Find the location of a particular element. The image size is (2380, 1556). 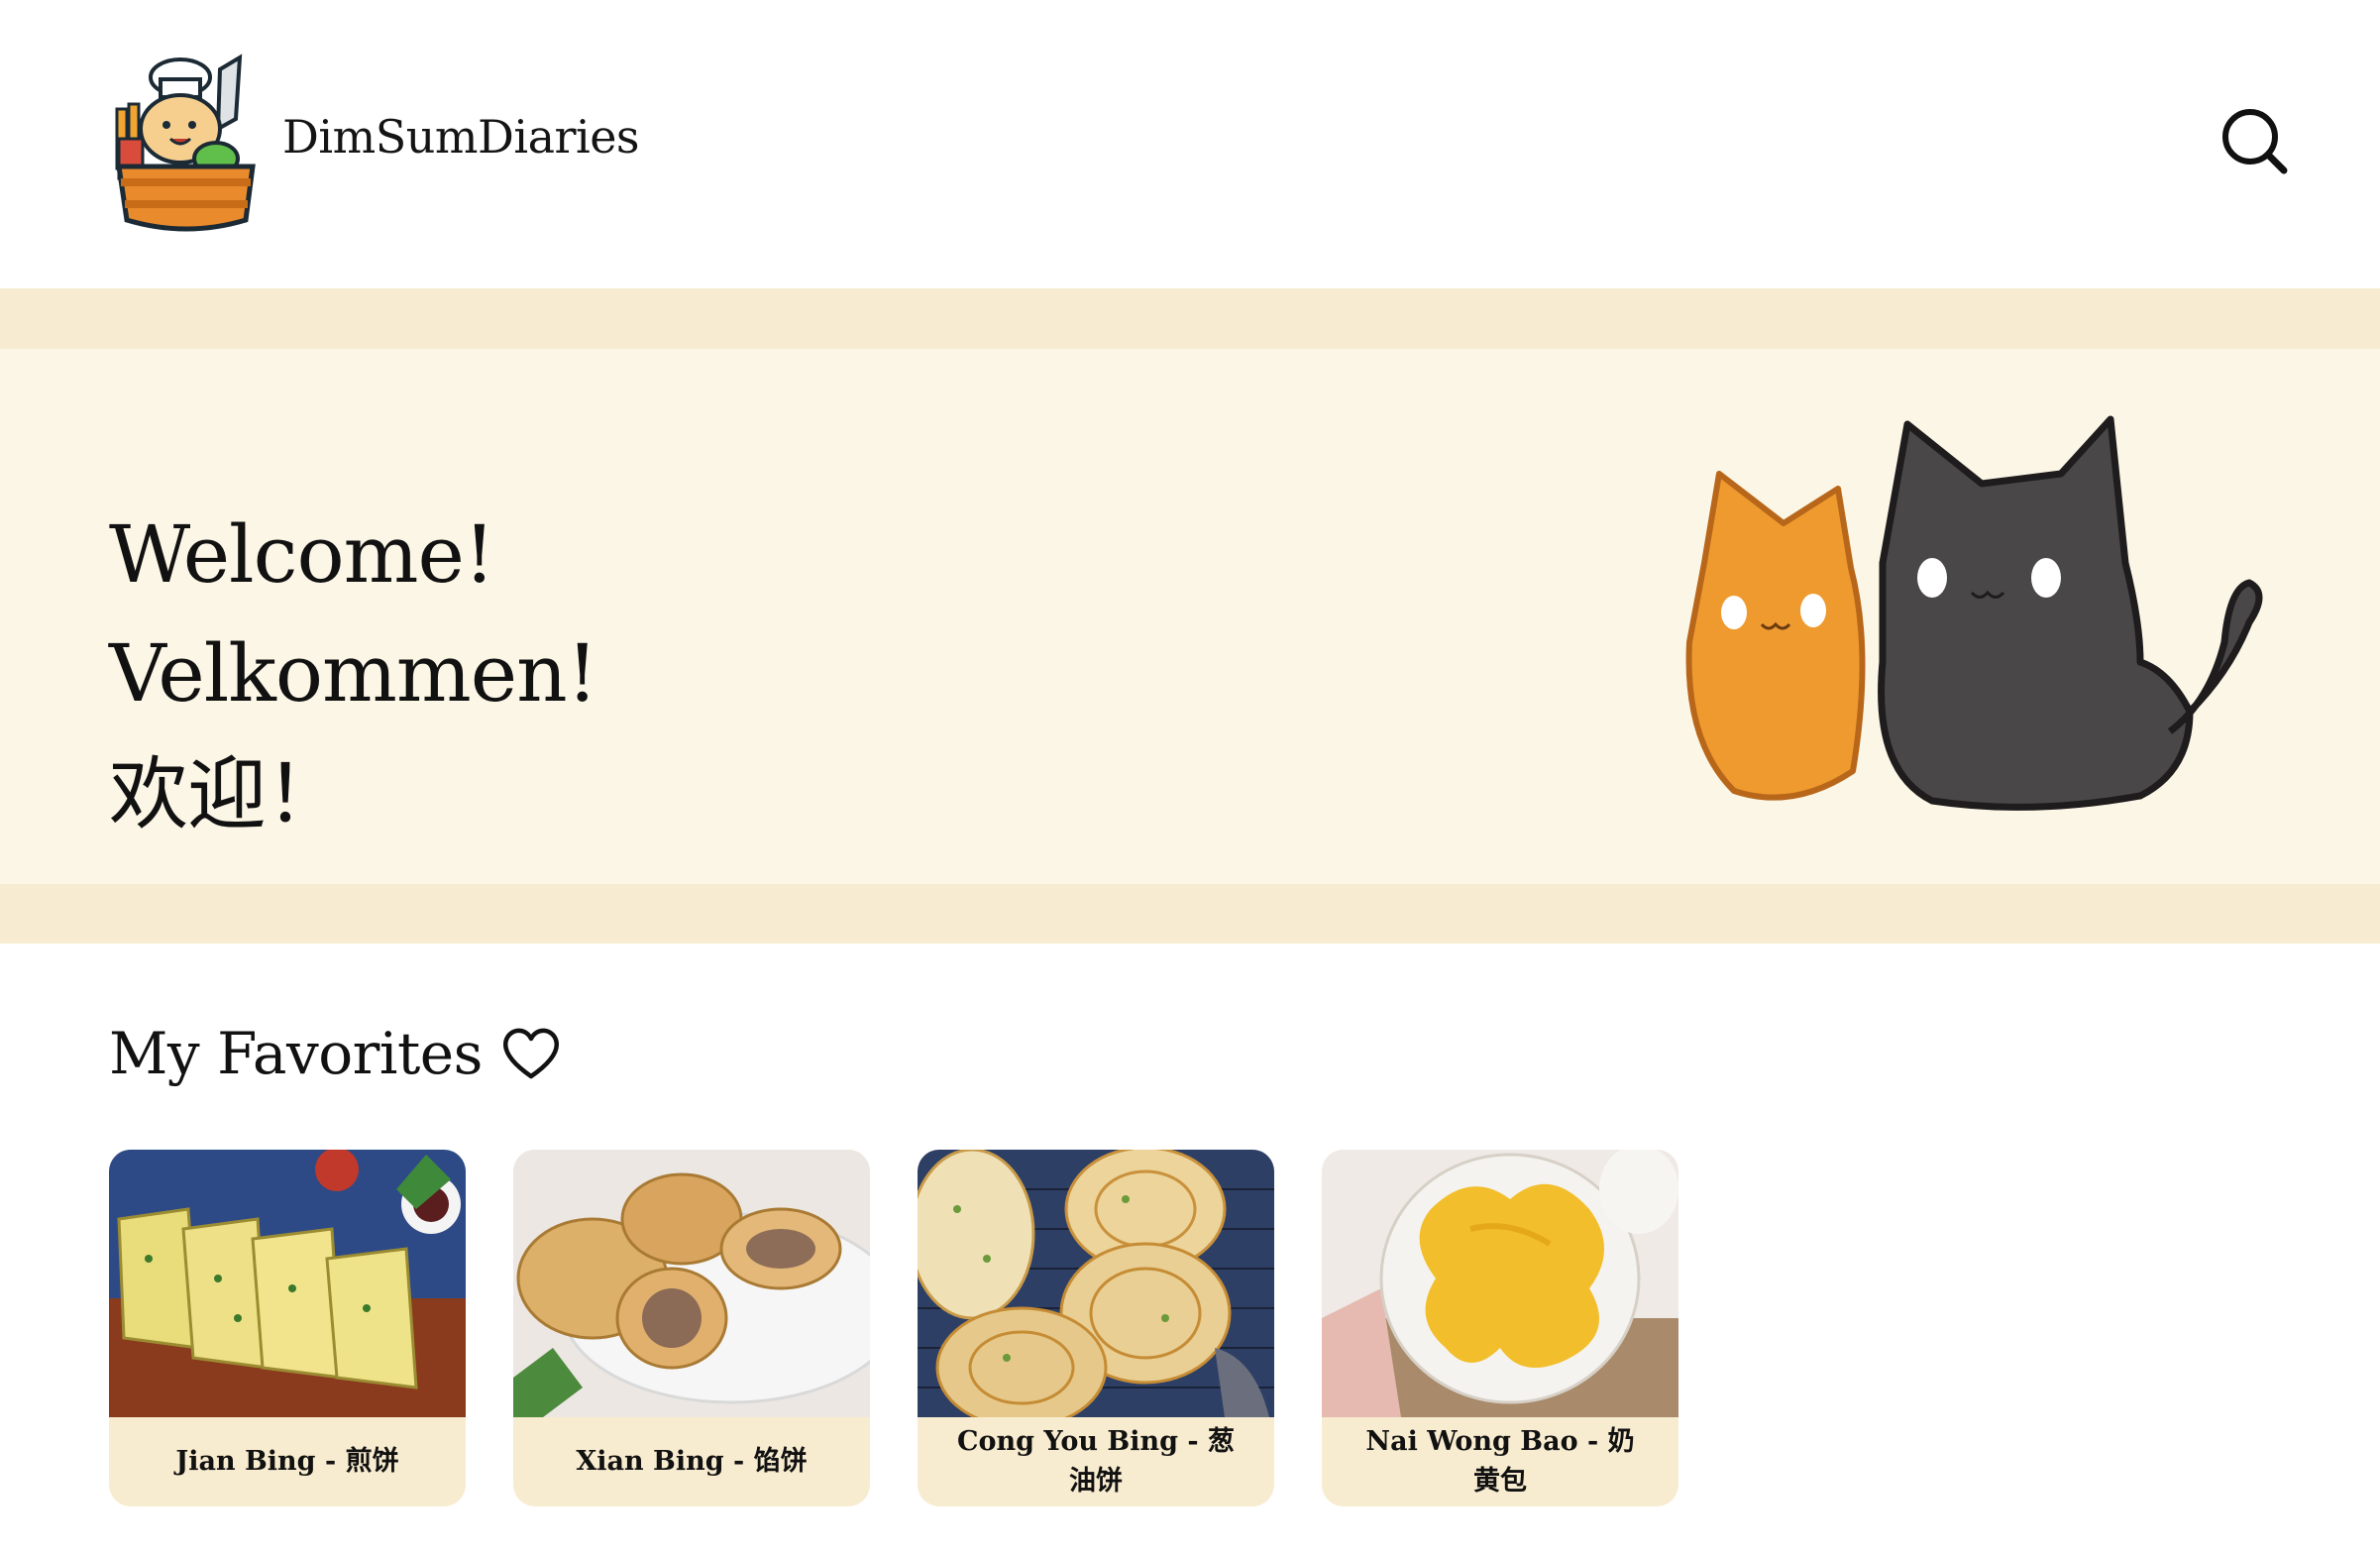

greeting-chinese: 欢迎！ is located at coordinates (227, 794).